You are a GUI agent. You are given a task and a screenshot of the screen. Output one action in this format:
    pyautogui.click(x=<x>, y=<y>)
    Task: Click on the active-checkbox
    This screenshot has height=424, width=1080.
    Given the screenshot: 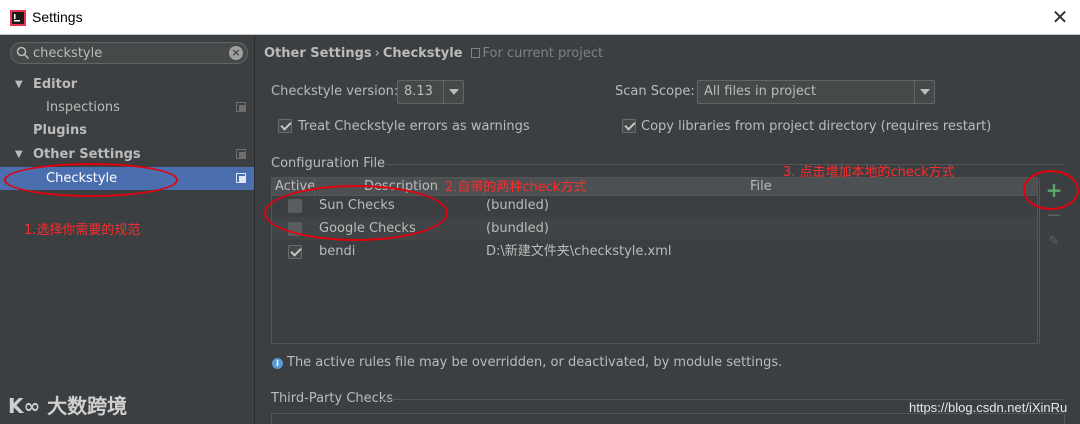 What is the action you would take?
    pyautogui.click(x=295, y=252)
    